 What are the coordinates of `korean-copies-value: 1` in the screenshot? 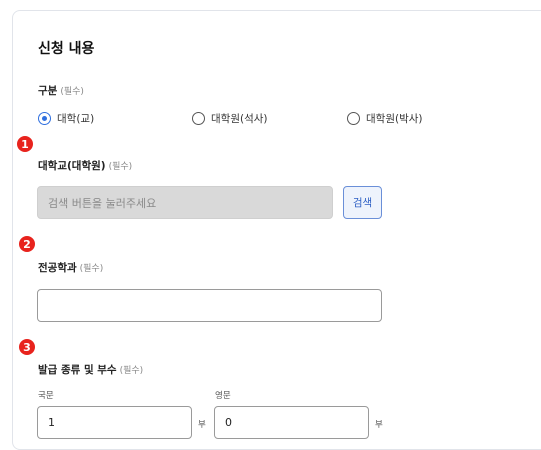 It's located at (51, 422).